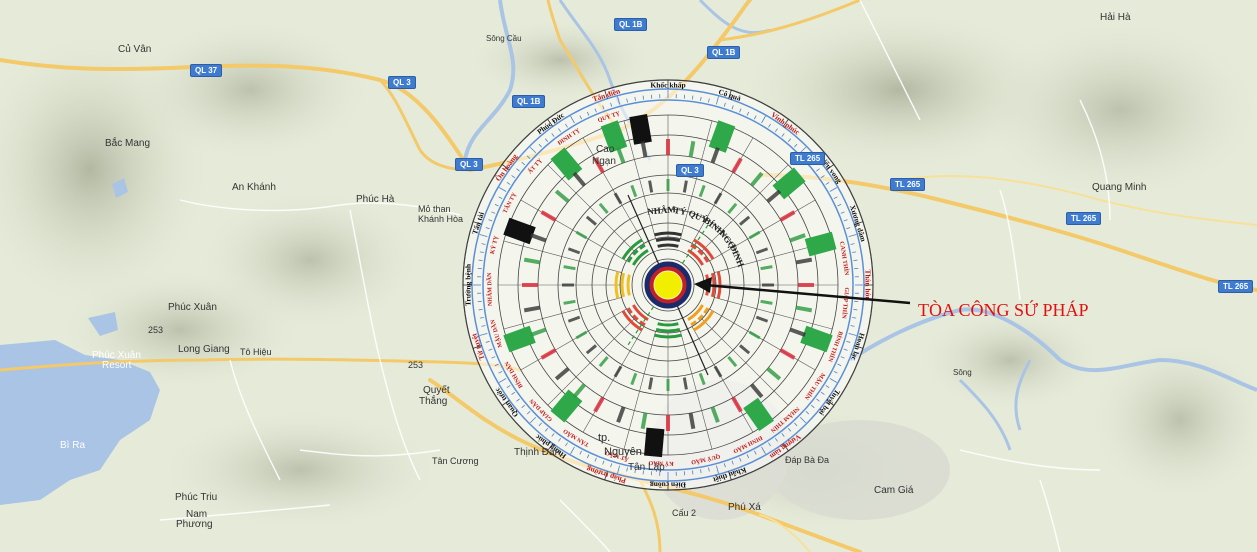 Image resolution: width=1257 pixels, height=552 pixels. Describe the element at coordinates (128, 143) in the screenshot. I see `place-label: Bắc Mang` at that location.